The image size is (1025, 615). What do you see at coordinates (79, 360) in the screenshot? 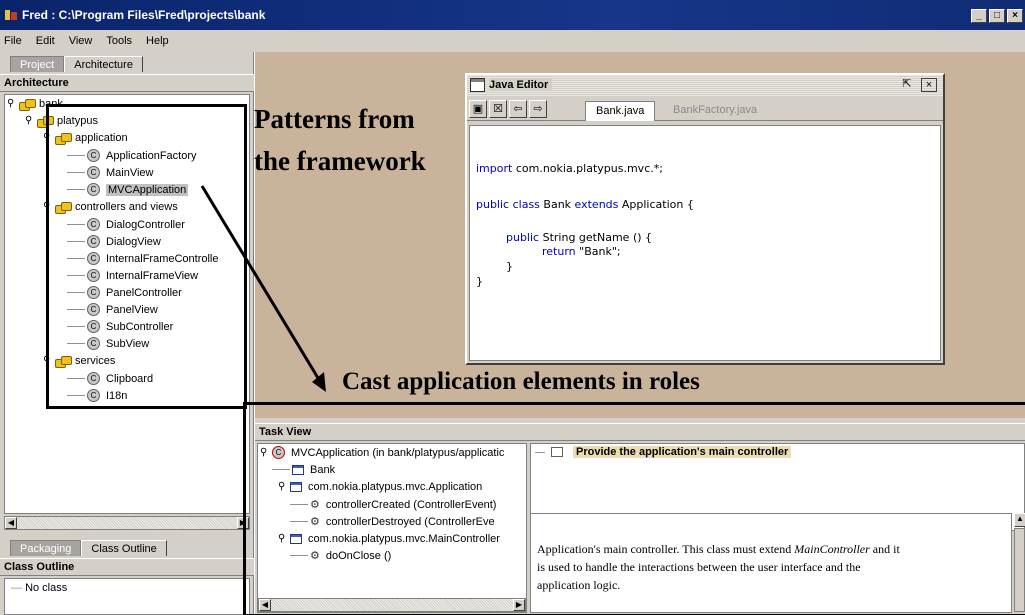
I see `tree-node-services: ⚲ services` at bounding box center [79, 360].